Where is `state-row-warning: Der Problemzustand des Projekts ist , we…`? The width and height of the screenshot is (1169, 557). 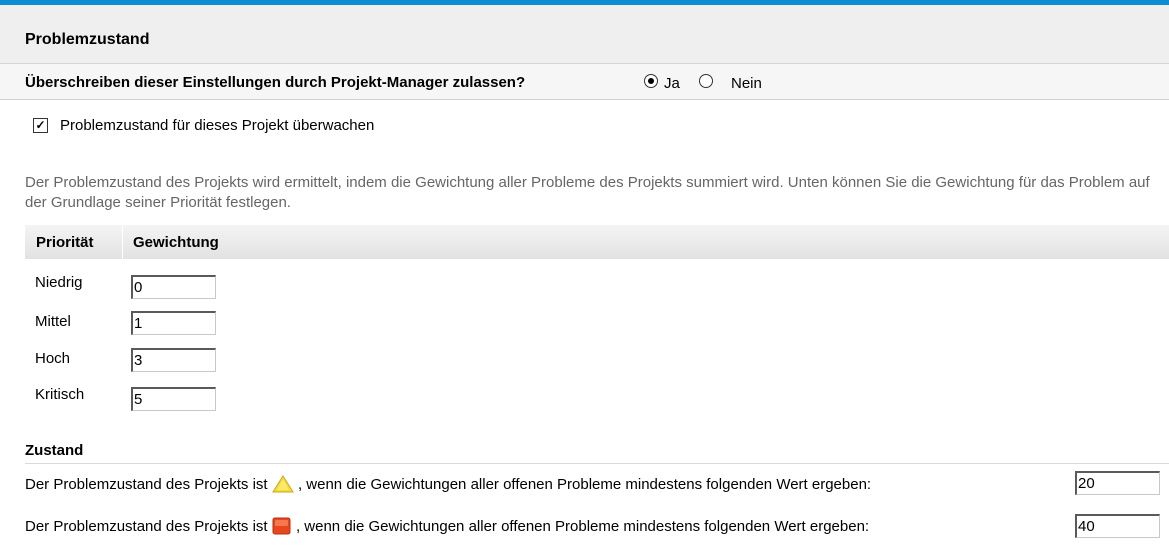 state-row-warning: Der Problemzustand des Projekts ist , we… is located at coordinates (448, 484).